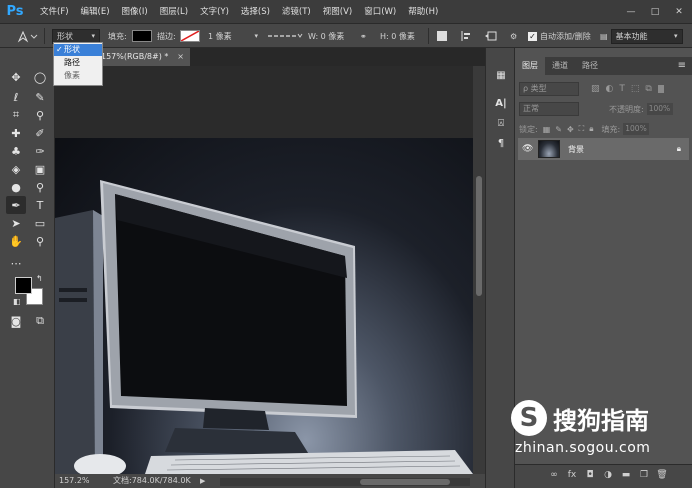 The image size is (692, 488). Describe the element at coordinates (16, 151) in the screenshot. I see `clone-stamp-tool-icon: ♣` at that location.